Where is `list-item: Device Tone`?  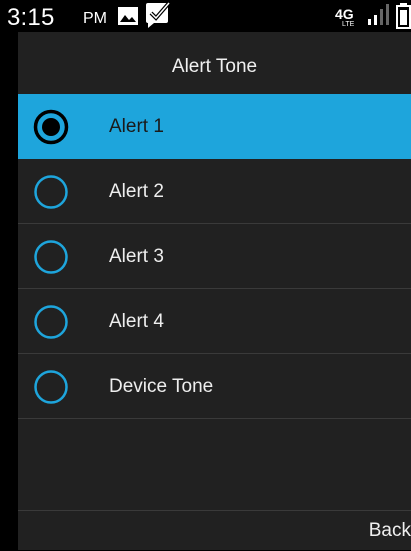 list-item: Device Tone is located at coordinates (214, 386).